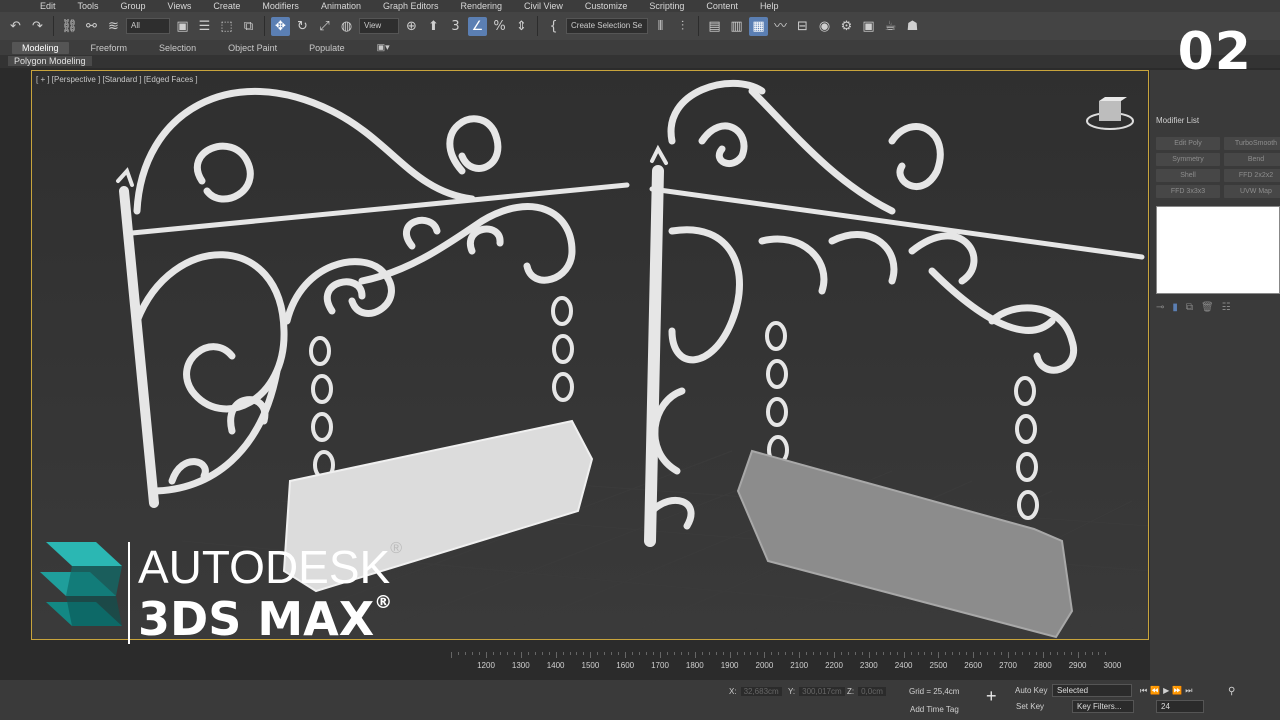 This screenshot has width=1280, height=720. Describe the element at coordinates (1177, 120) in the screenshot. I see `modifier-list-label: Modifier List` at that location.